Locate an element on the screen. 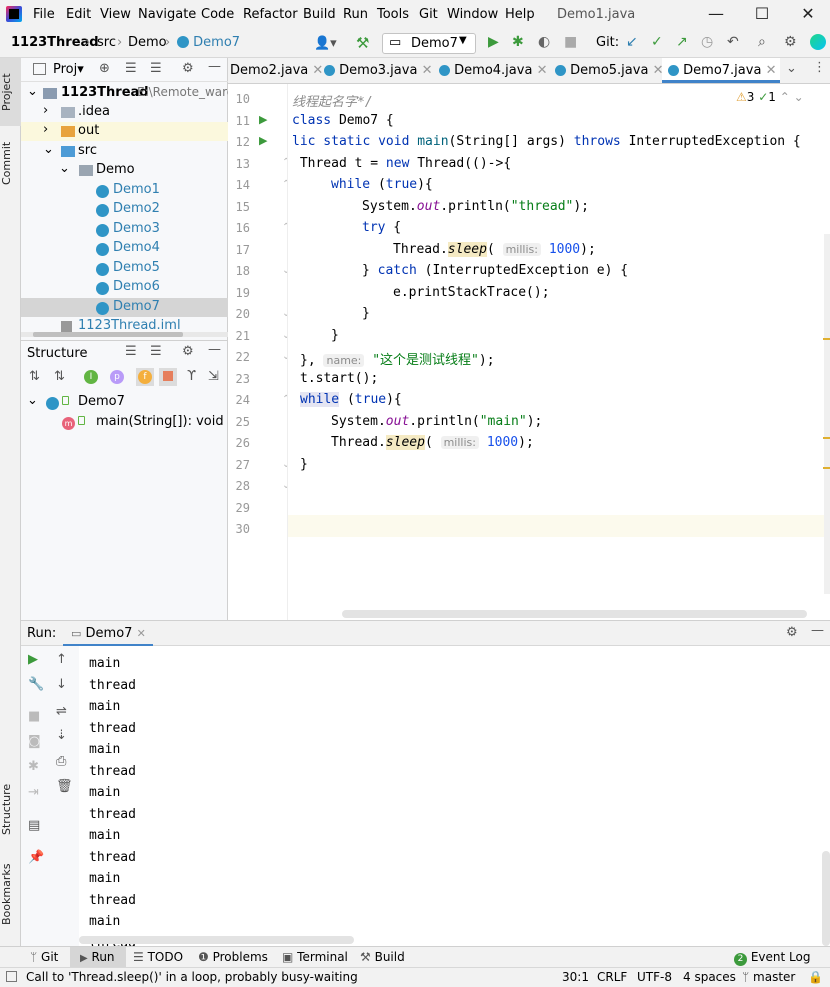  search-icon: ⌕ is located at coordinates (762, 42).